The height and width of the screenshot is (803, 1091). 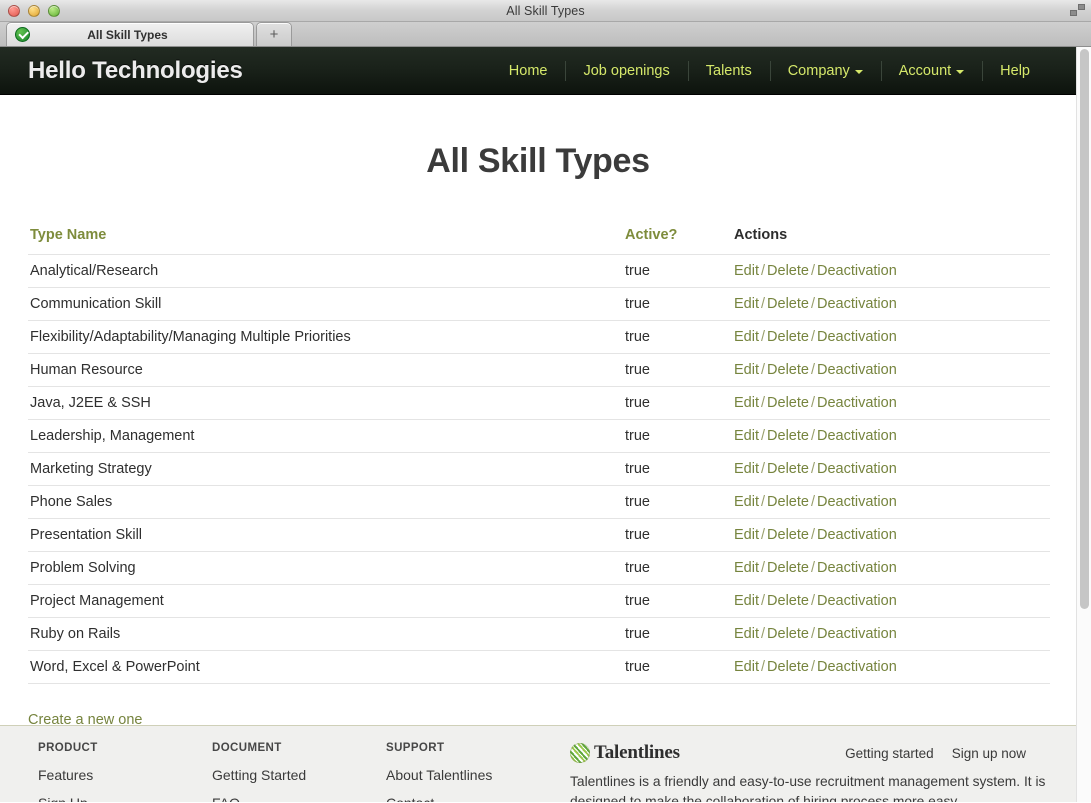 I want to click on close-window-button, so click(x=14, y=11).